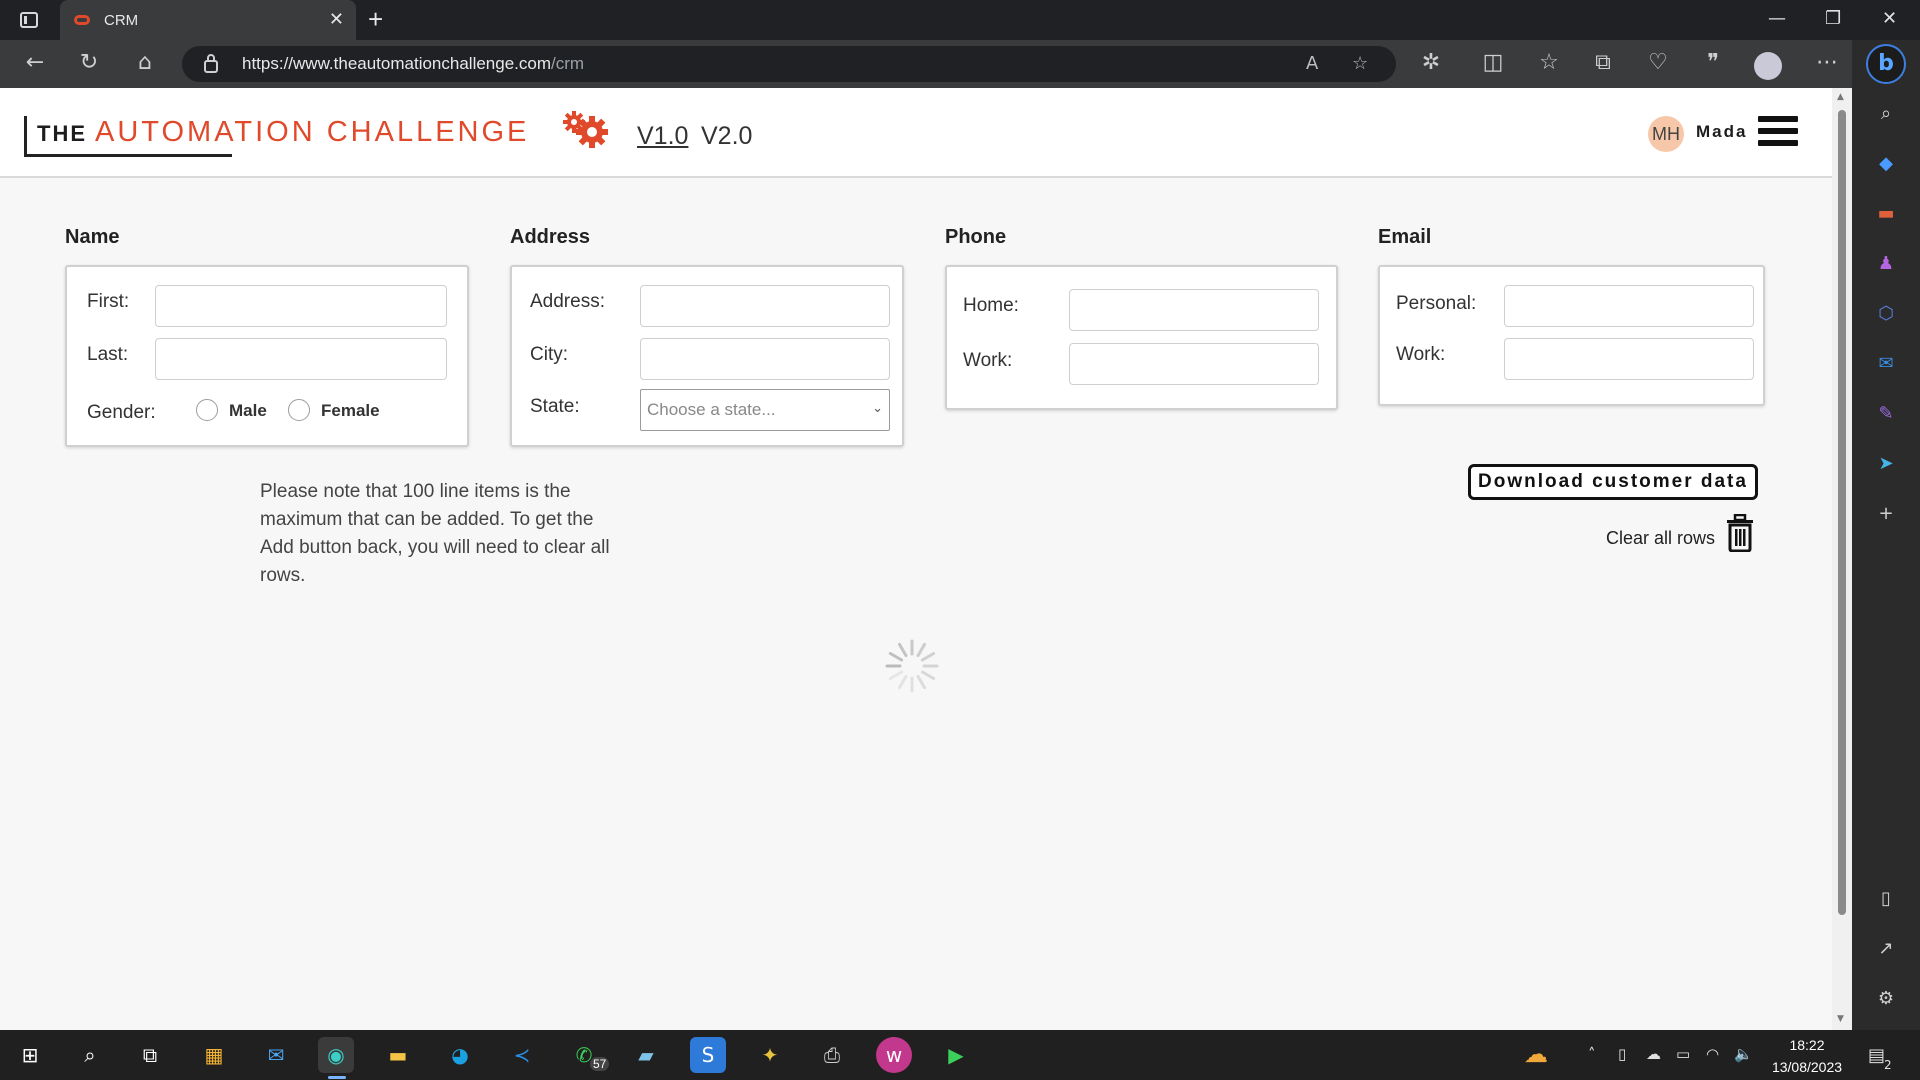 The width and height of the screenshot is (1920, 1080). Describe the element at coordinates (398, 1055) in the screenshot. I see `file-explorer-icon: ▬` at that location.